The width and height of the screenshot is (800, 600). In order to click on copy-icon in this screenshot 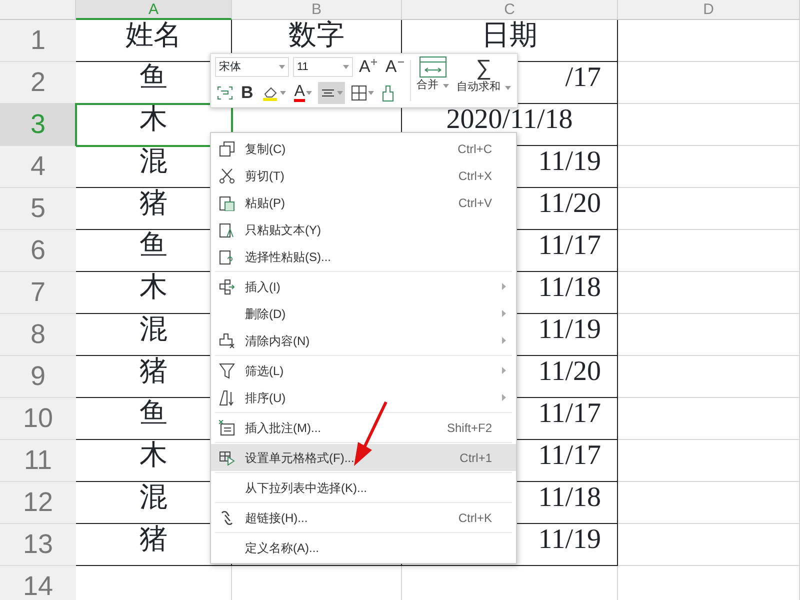, I will do `click(227, 148)`.